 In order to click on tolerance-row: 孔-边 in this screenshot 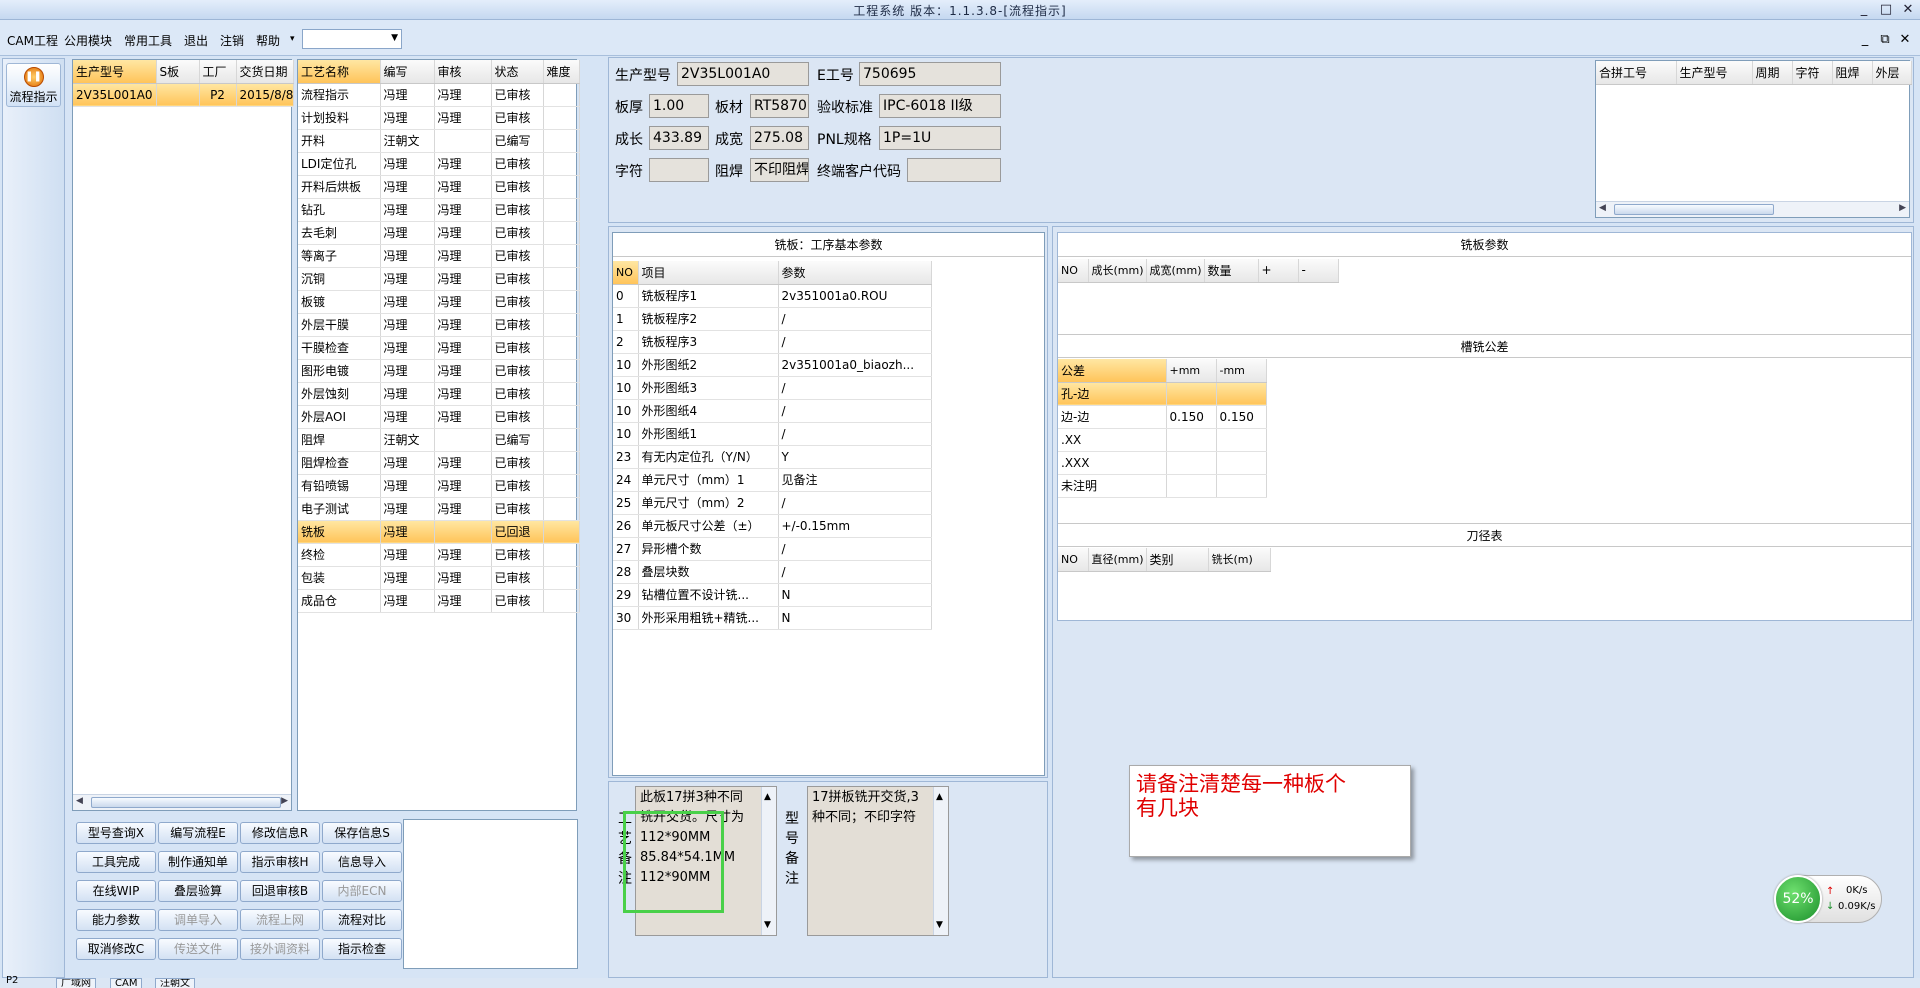, I will do `click(1162, 394)`.